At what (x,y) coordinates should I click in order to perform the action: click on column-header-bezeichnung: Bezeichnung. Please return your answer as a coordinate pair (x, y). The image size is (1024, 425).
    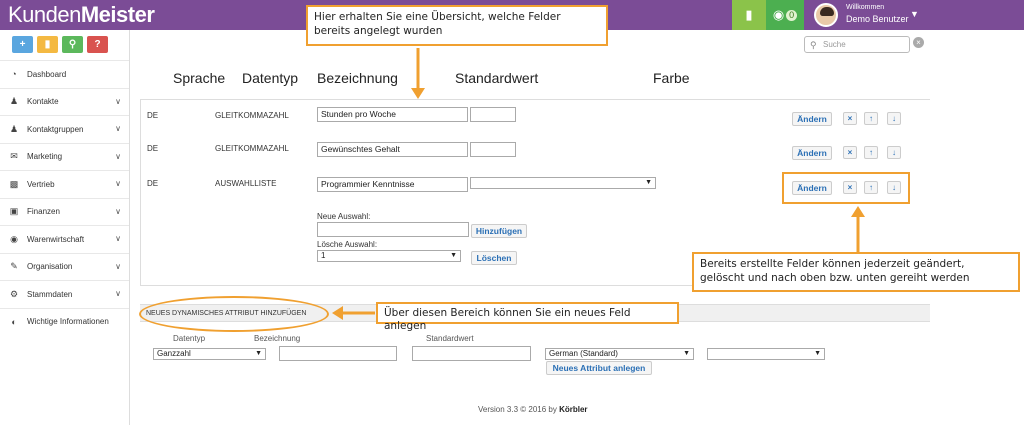
    Looking at the image, I should click on (357, 78).